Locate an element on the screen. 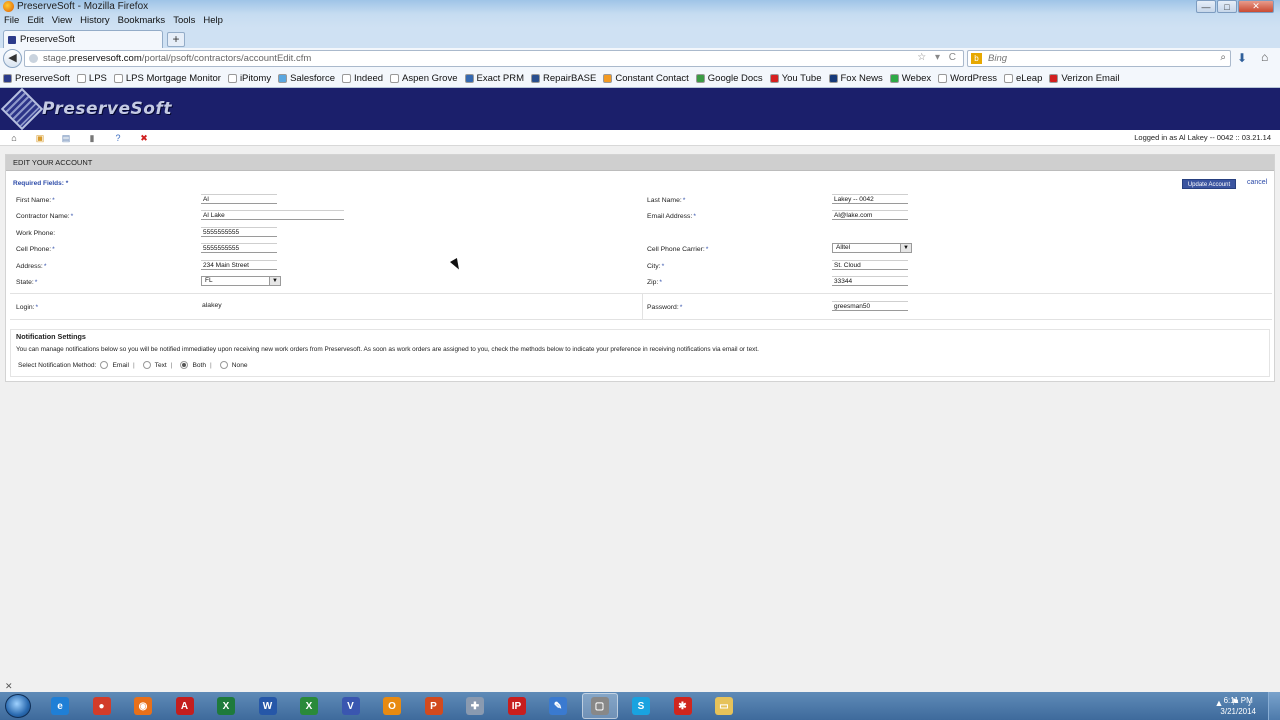  bookmark-label: PreserveSoft is located at coordinates (42, 78).